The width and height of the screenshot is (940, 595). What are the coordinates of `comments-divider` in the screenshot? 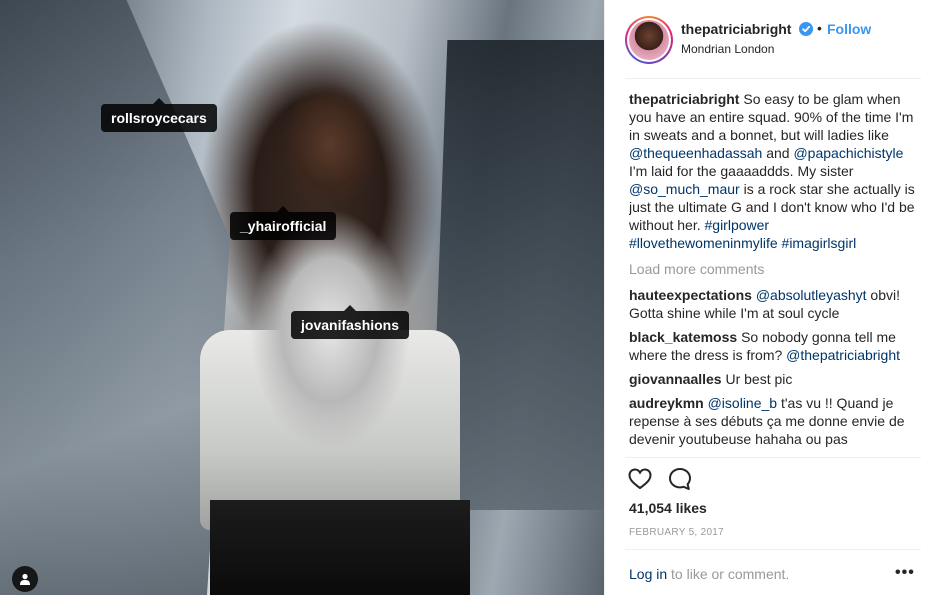 It's located at (773, 457).